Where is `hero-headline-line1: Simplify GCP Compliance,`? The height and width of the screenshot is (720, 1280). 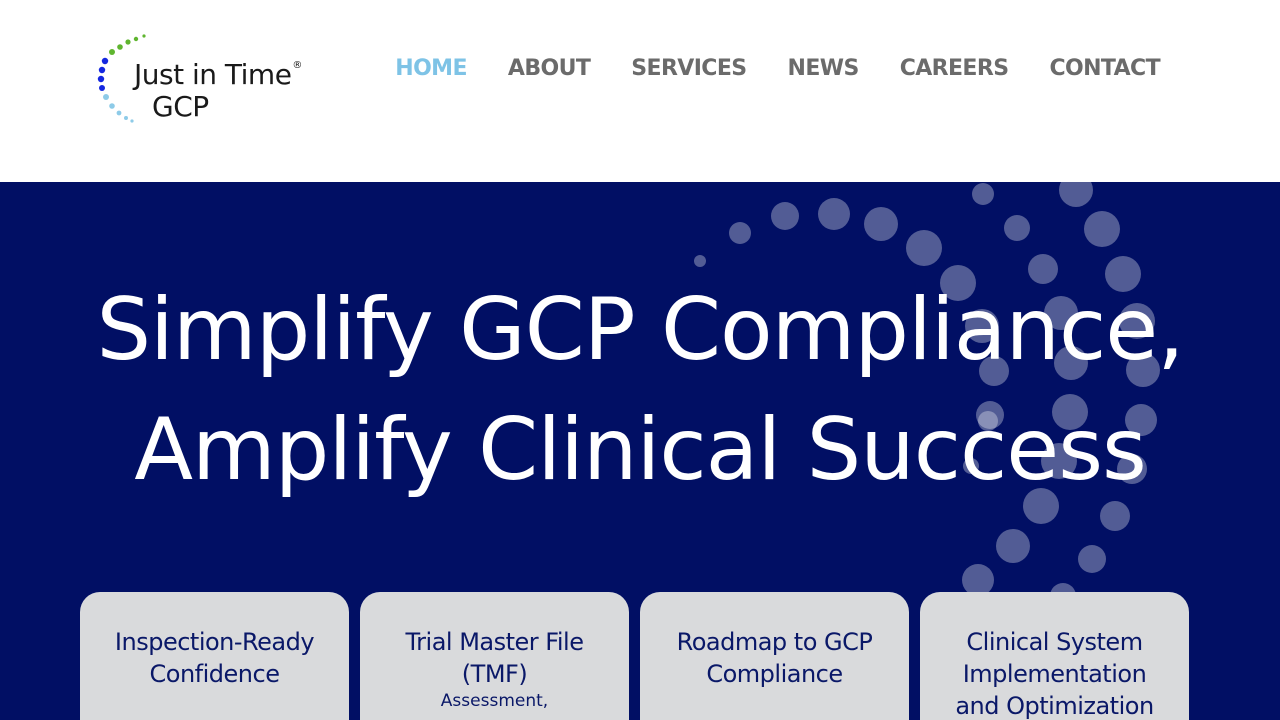
hero-headline-line1: Simplify GCP Compliance, is located at coordinates (640, 330).